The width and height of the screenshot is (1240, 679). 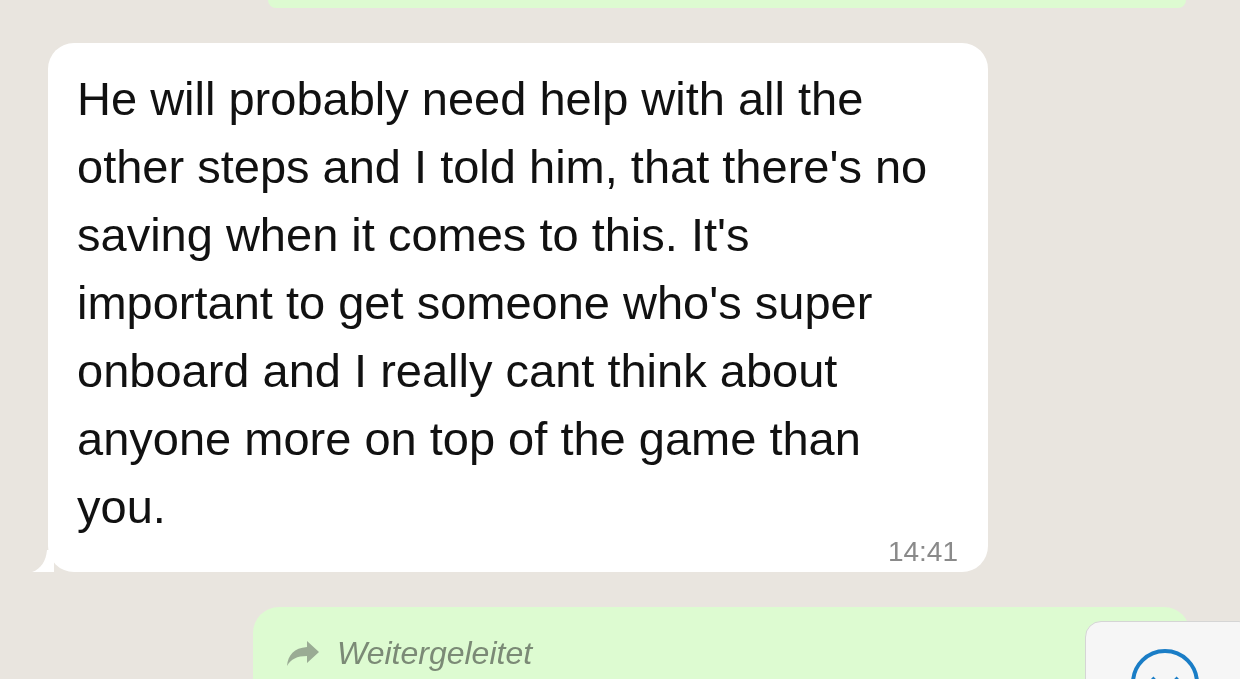 What do you see at coordinates (303, 653) in the screenshot?
I see `forward-arrow-icon` at bounding box center [303, 653].